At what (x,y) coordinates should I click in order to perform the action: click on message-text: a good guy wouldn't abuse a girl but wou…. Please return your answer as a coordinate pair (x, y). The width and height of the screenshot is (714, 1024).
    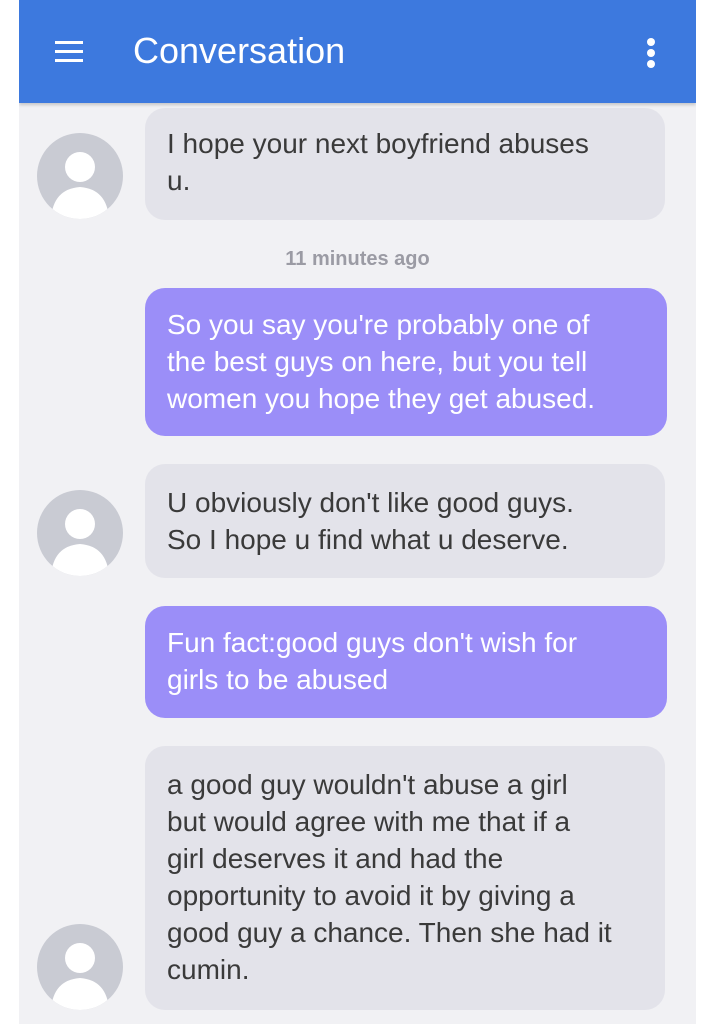
    Looking at the image, I should click on (389, 877).